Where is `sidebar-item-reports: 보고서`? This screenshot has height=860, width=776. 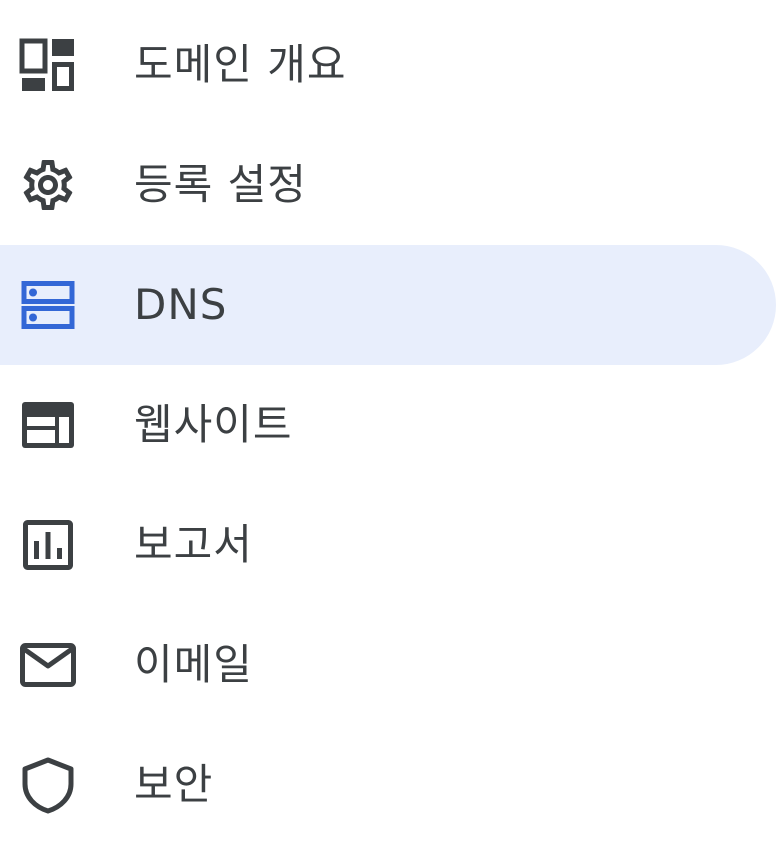
sidebar-item-reports: 보고서 is located at coordinates (388, 545).